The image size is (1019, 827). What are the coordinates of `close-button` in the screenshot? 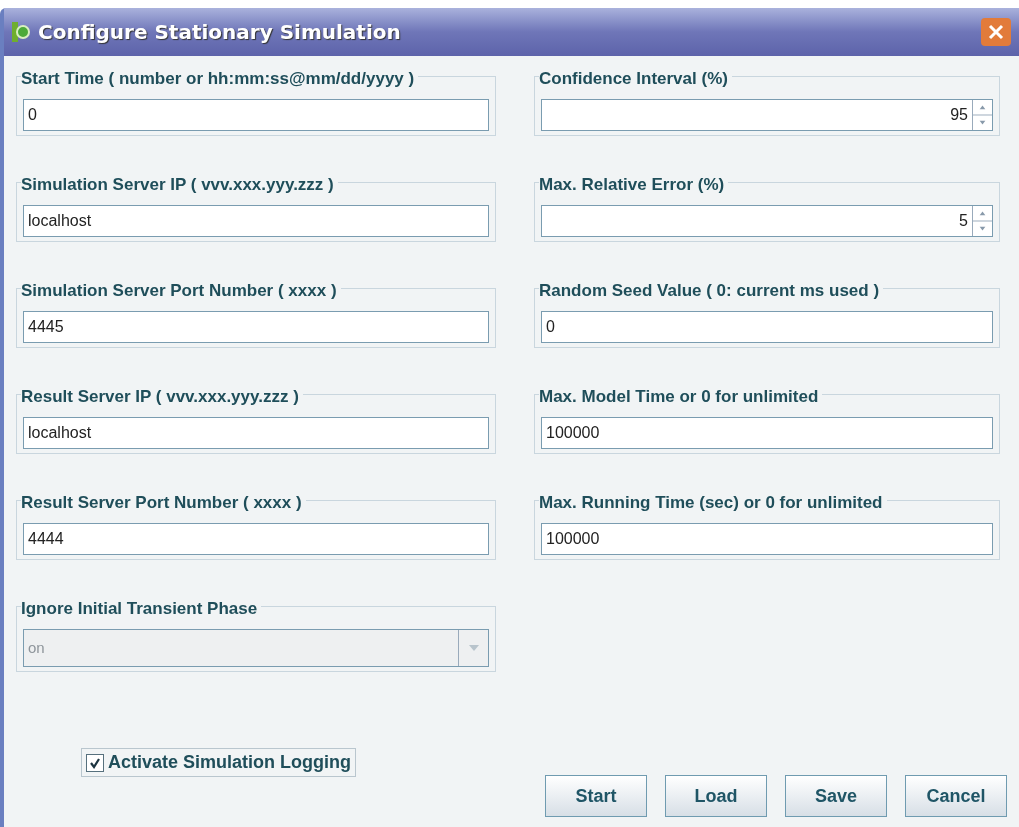 It's located at (996, 32).